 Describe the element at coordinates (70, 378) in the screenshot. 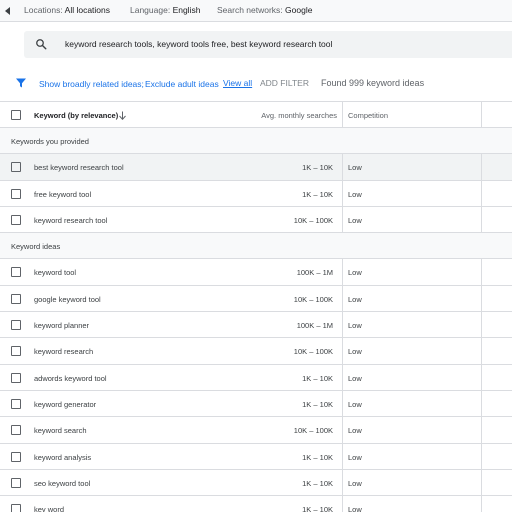

I see `keyword-cell: adwords keyword tool` at that location.